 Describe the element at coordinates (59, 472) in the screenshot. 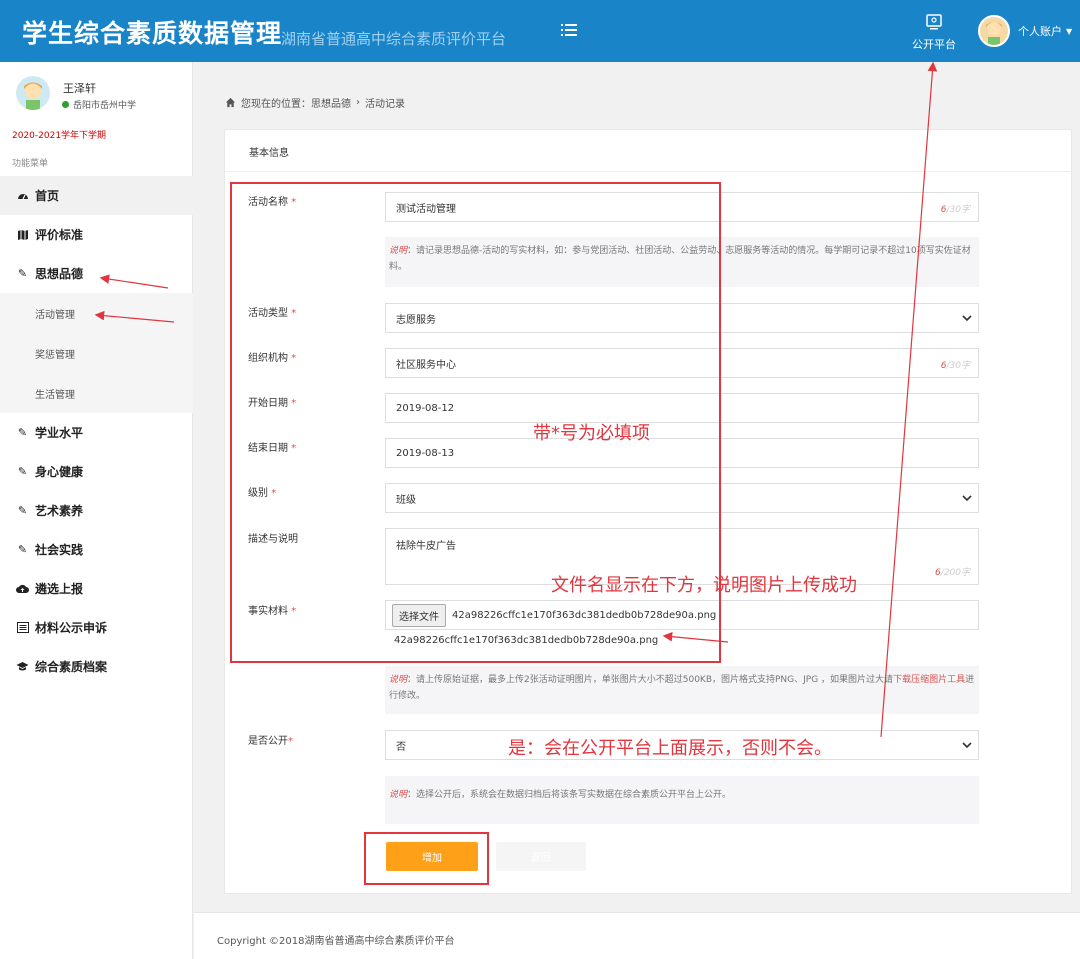

I see `sidebar-item-label: 身心健康` at that location.